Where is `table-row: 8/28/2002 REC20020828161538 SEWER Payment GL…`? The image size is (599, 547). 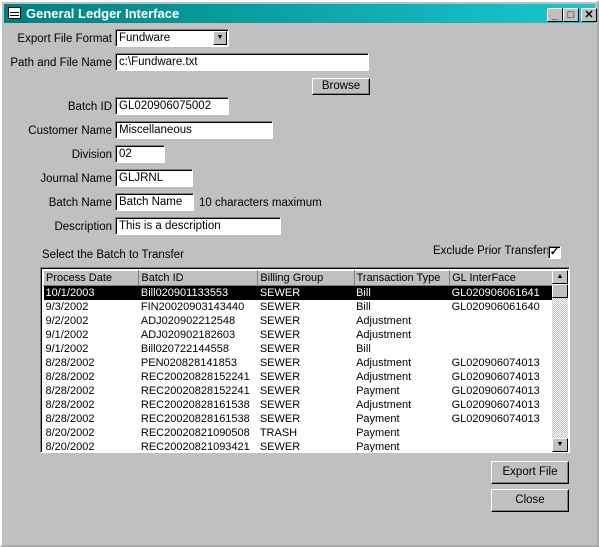
table-row: 8/28/2002 REC20020828161538 SEWER Payment GL… is located at coordinates (299, 419).